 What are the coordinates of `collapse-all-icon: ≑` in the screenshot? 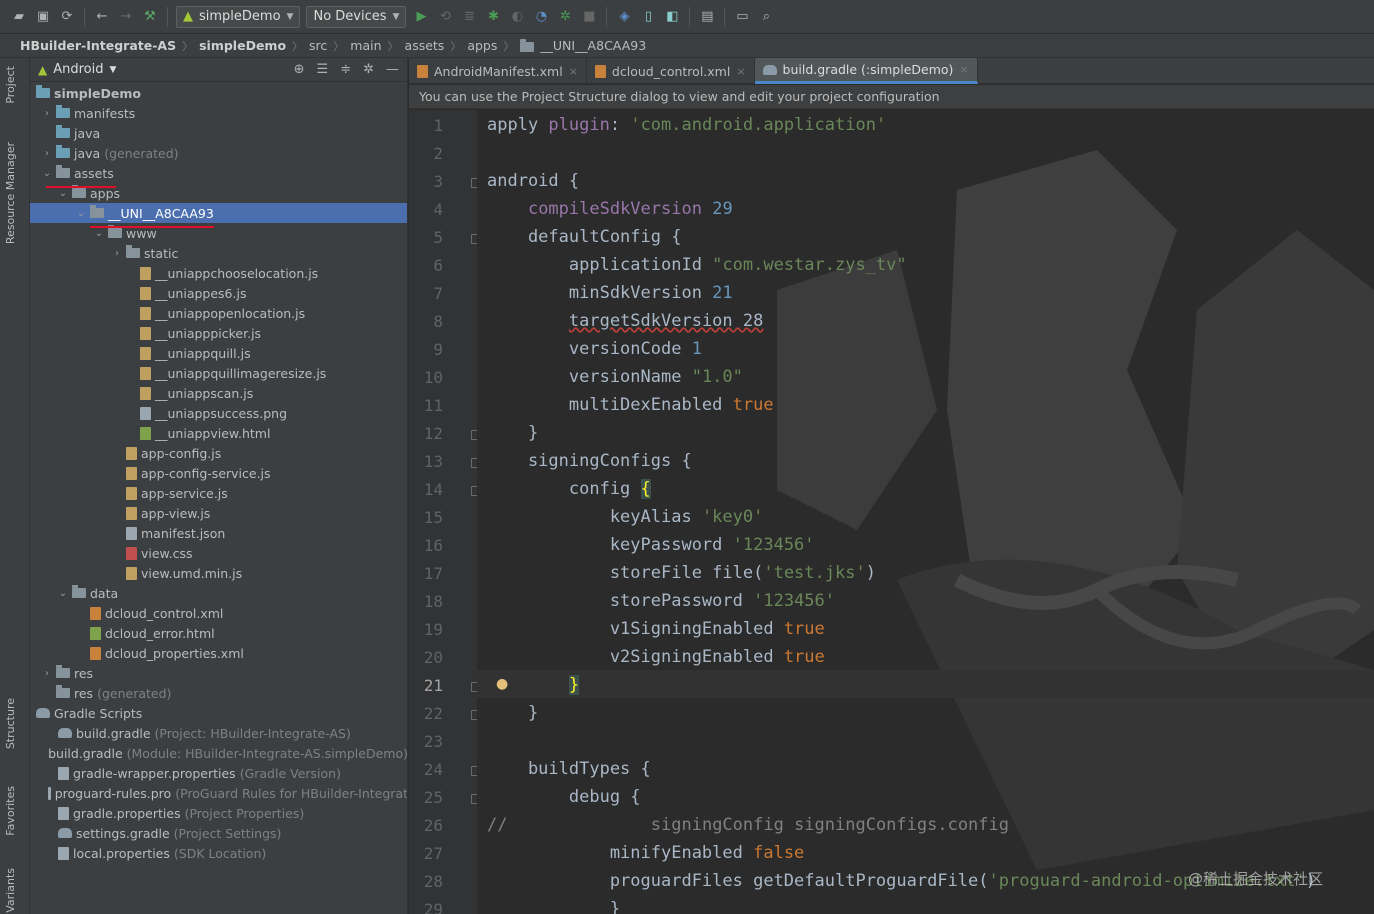 It's located at (345, 69).